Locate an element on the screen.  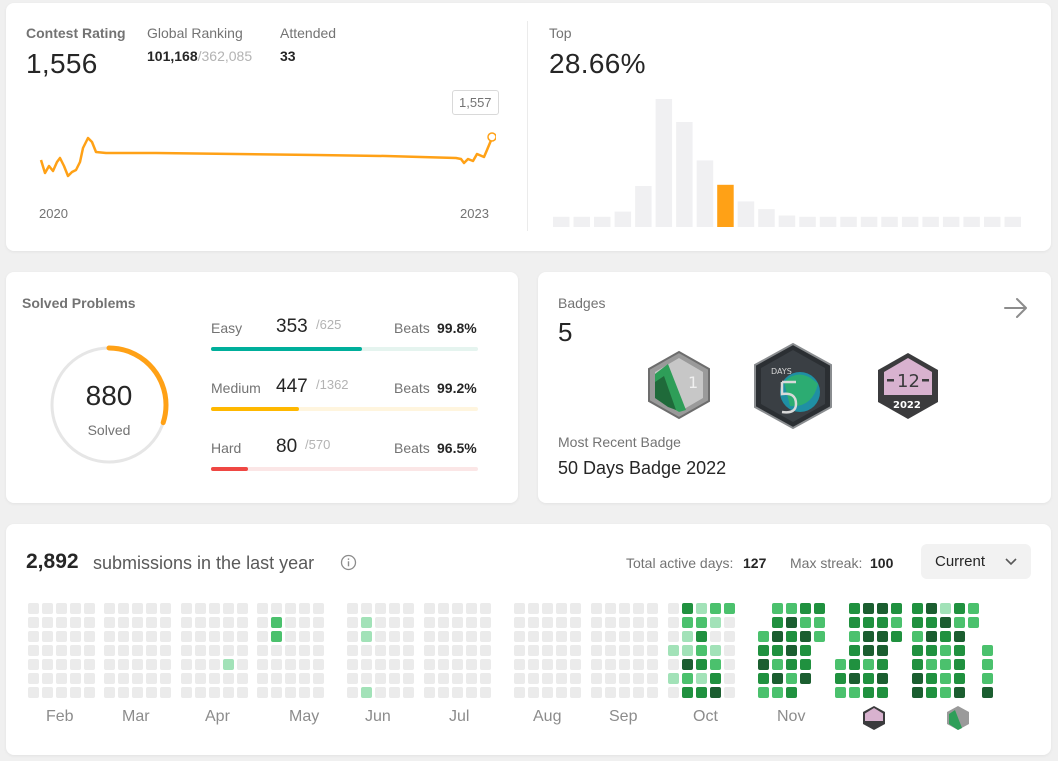
arrow-right-icon is located at coordinates (1016, 308).